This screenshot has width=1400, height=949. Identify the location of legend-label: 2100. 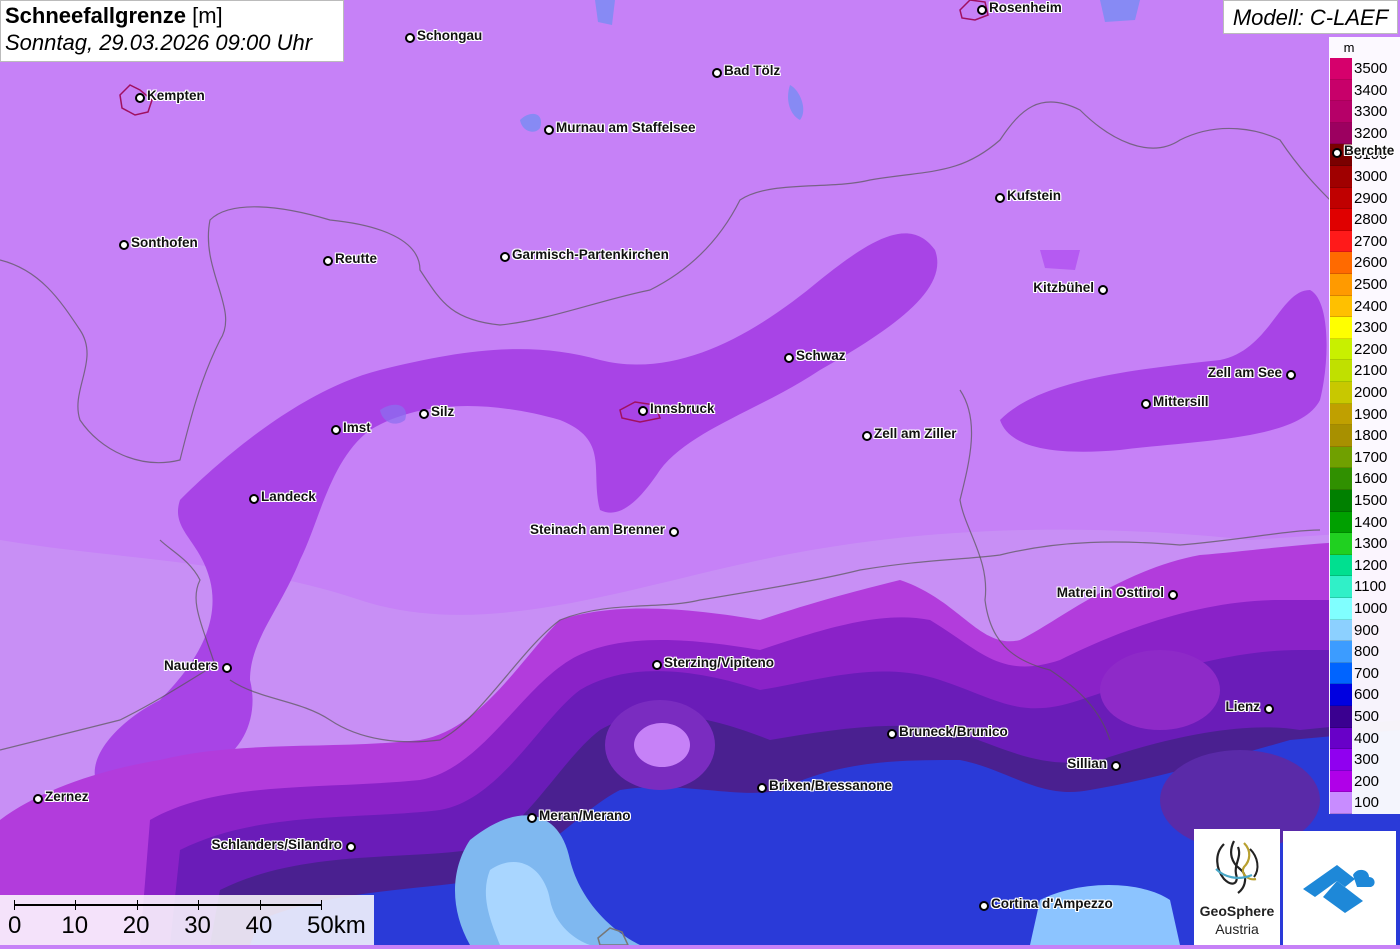
(1371, 371).